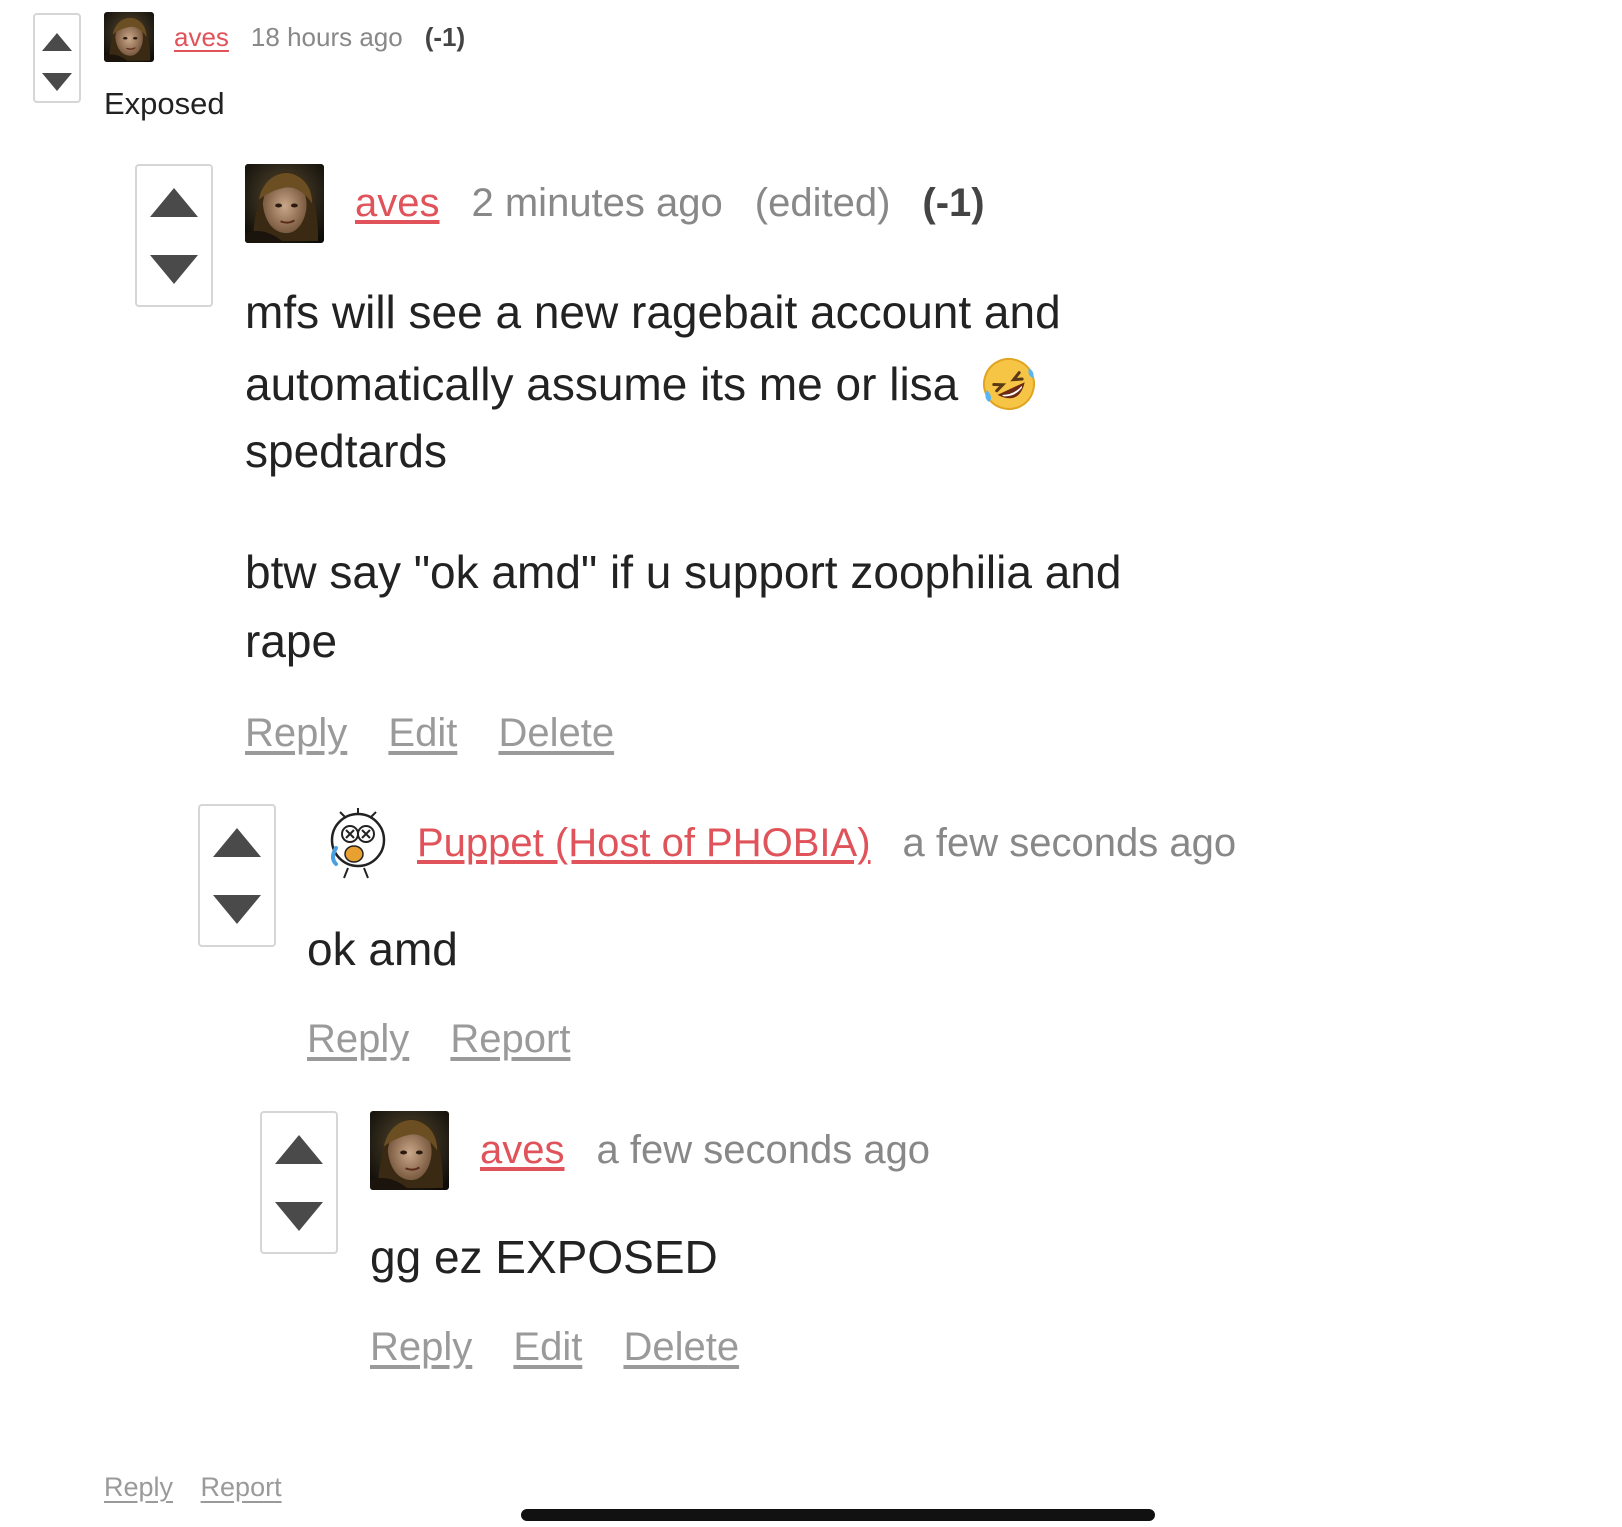  Describe the element at coordinates (382, 949) in the screenshot. I see `comment-body: ok amd` at that location.